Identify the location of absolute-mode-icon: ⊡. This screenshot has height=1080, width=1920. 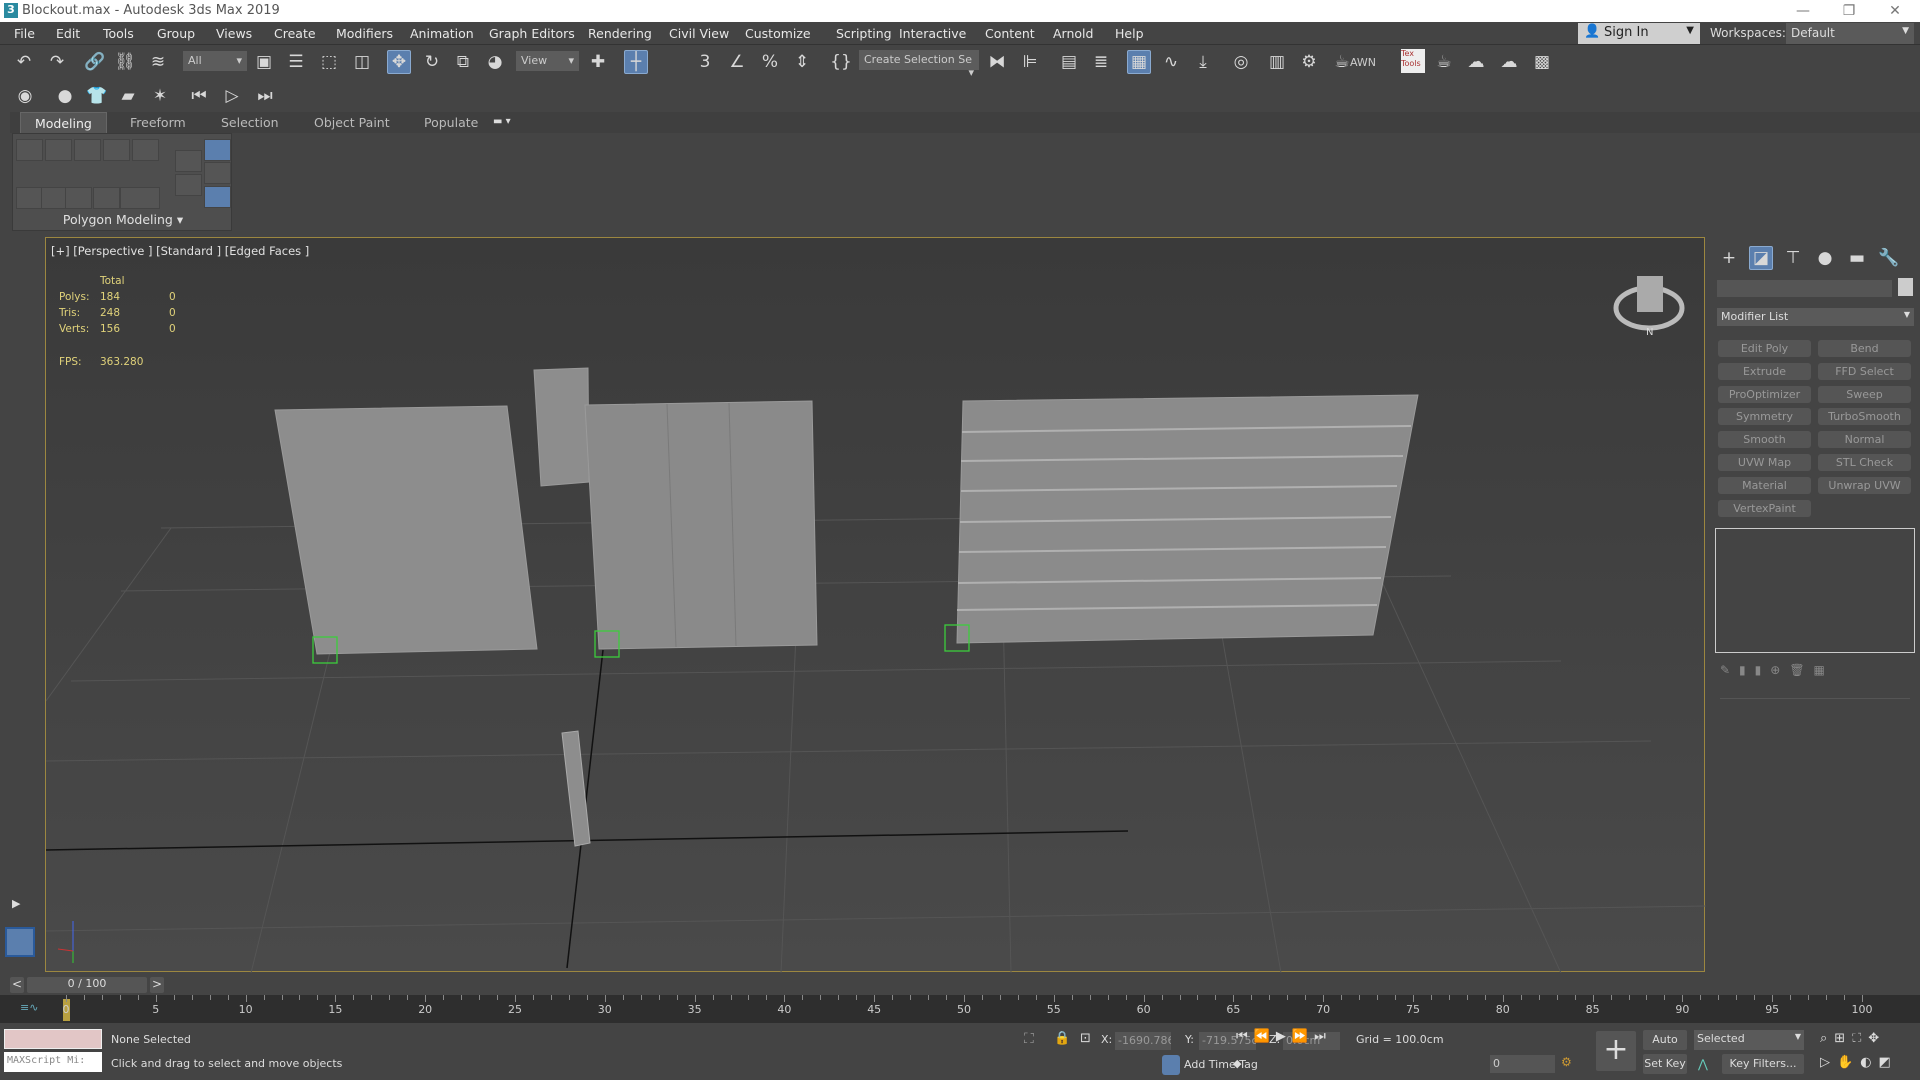
(1085, 1038).